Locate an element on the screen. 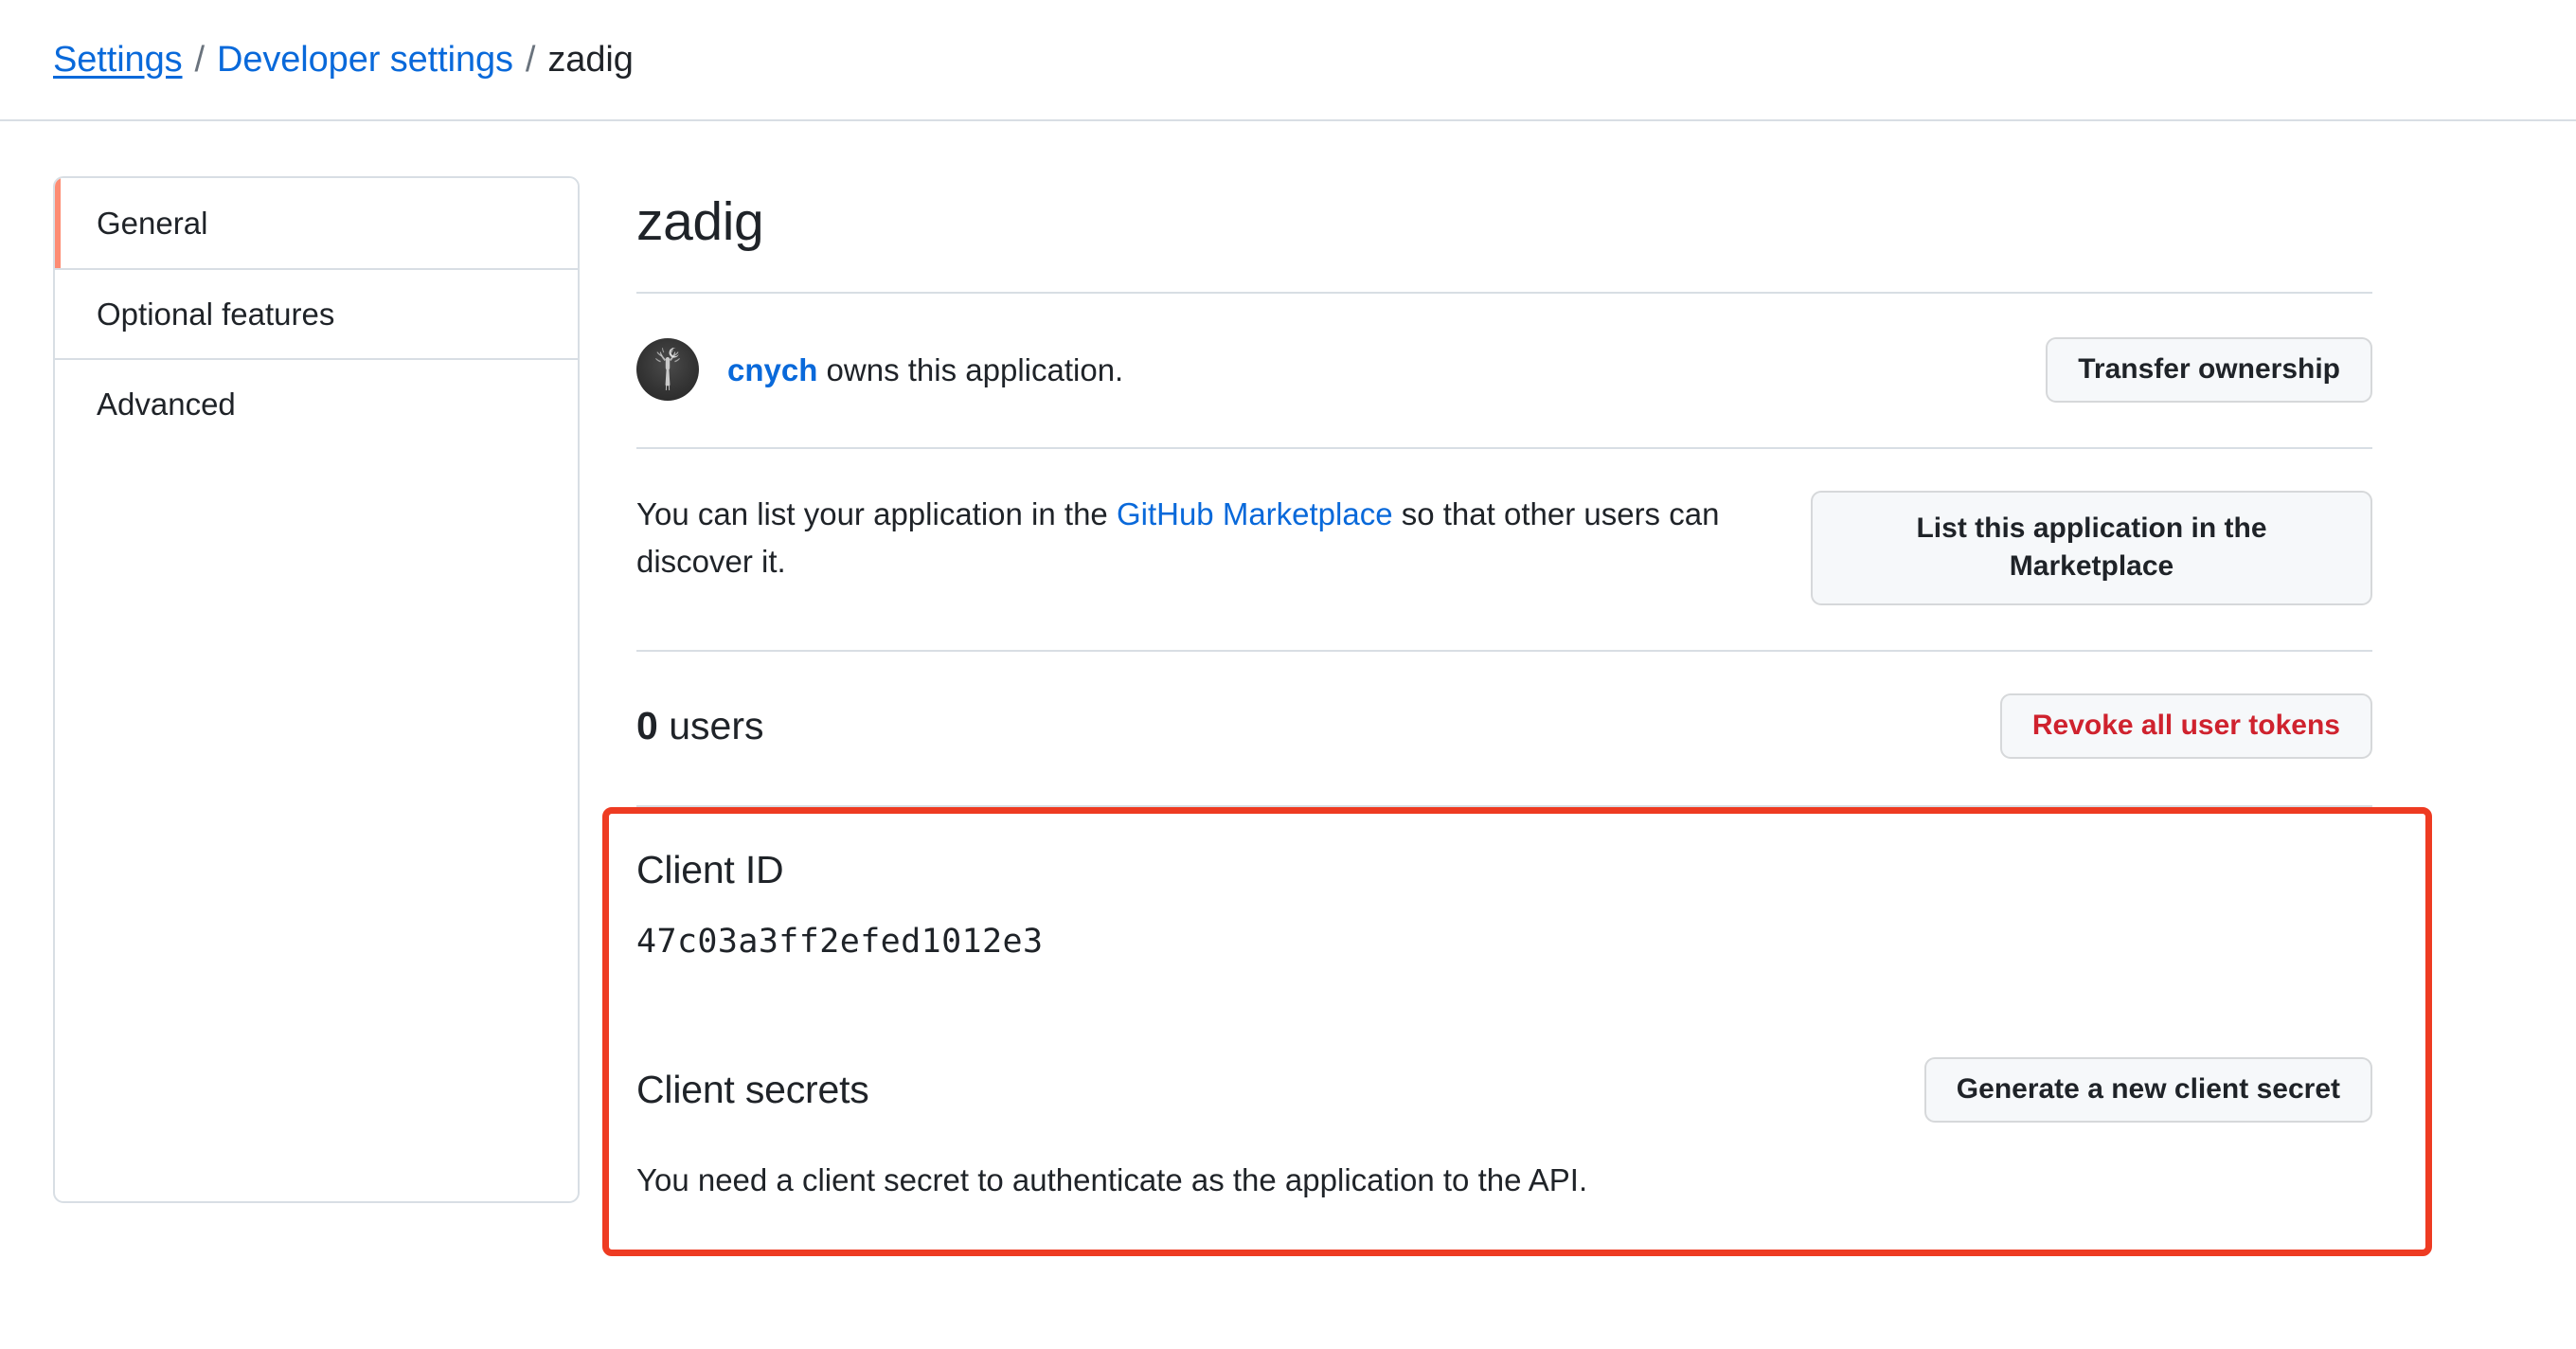 Image resolution: width=2576 pixels, height=1349 pixels. users-count-label: users is located at coordinates (716, 725).